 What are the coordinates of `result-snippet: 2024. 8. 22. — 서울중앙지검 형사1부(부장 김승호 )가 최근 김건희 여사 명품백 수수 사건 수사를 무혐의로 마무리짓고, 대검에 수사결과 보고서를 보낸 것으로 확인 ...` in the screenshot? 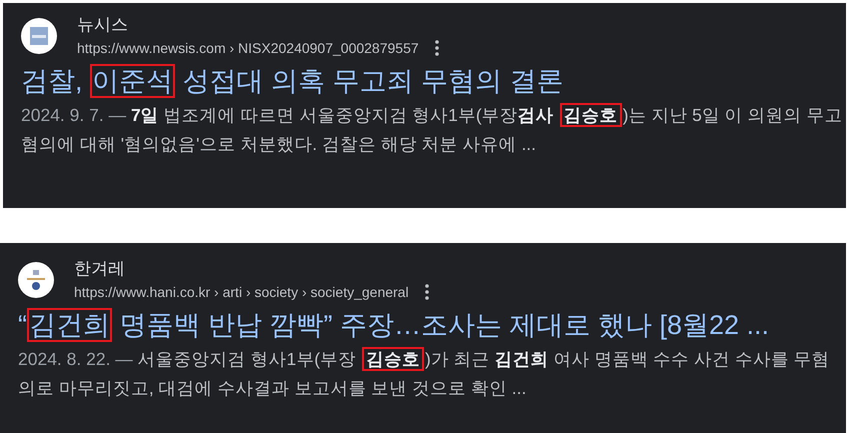 It's located at (424, 373).